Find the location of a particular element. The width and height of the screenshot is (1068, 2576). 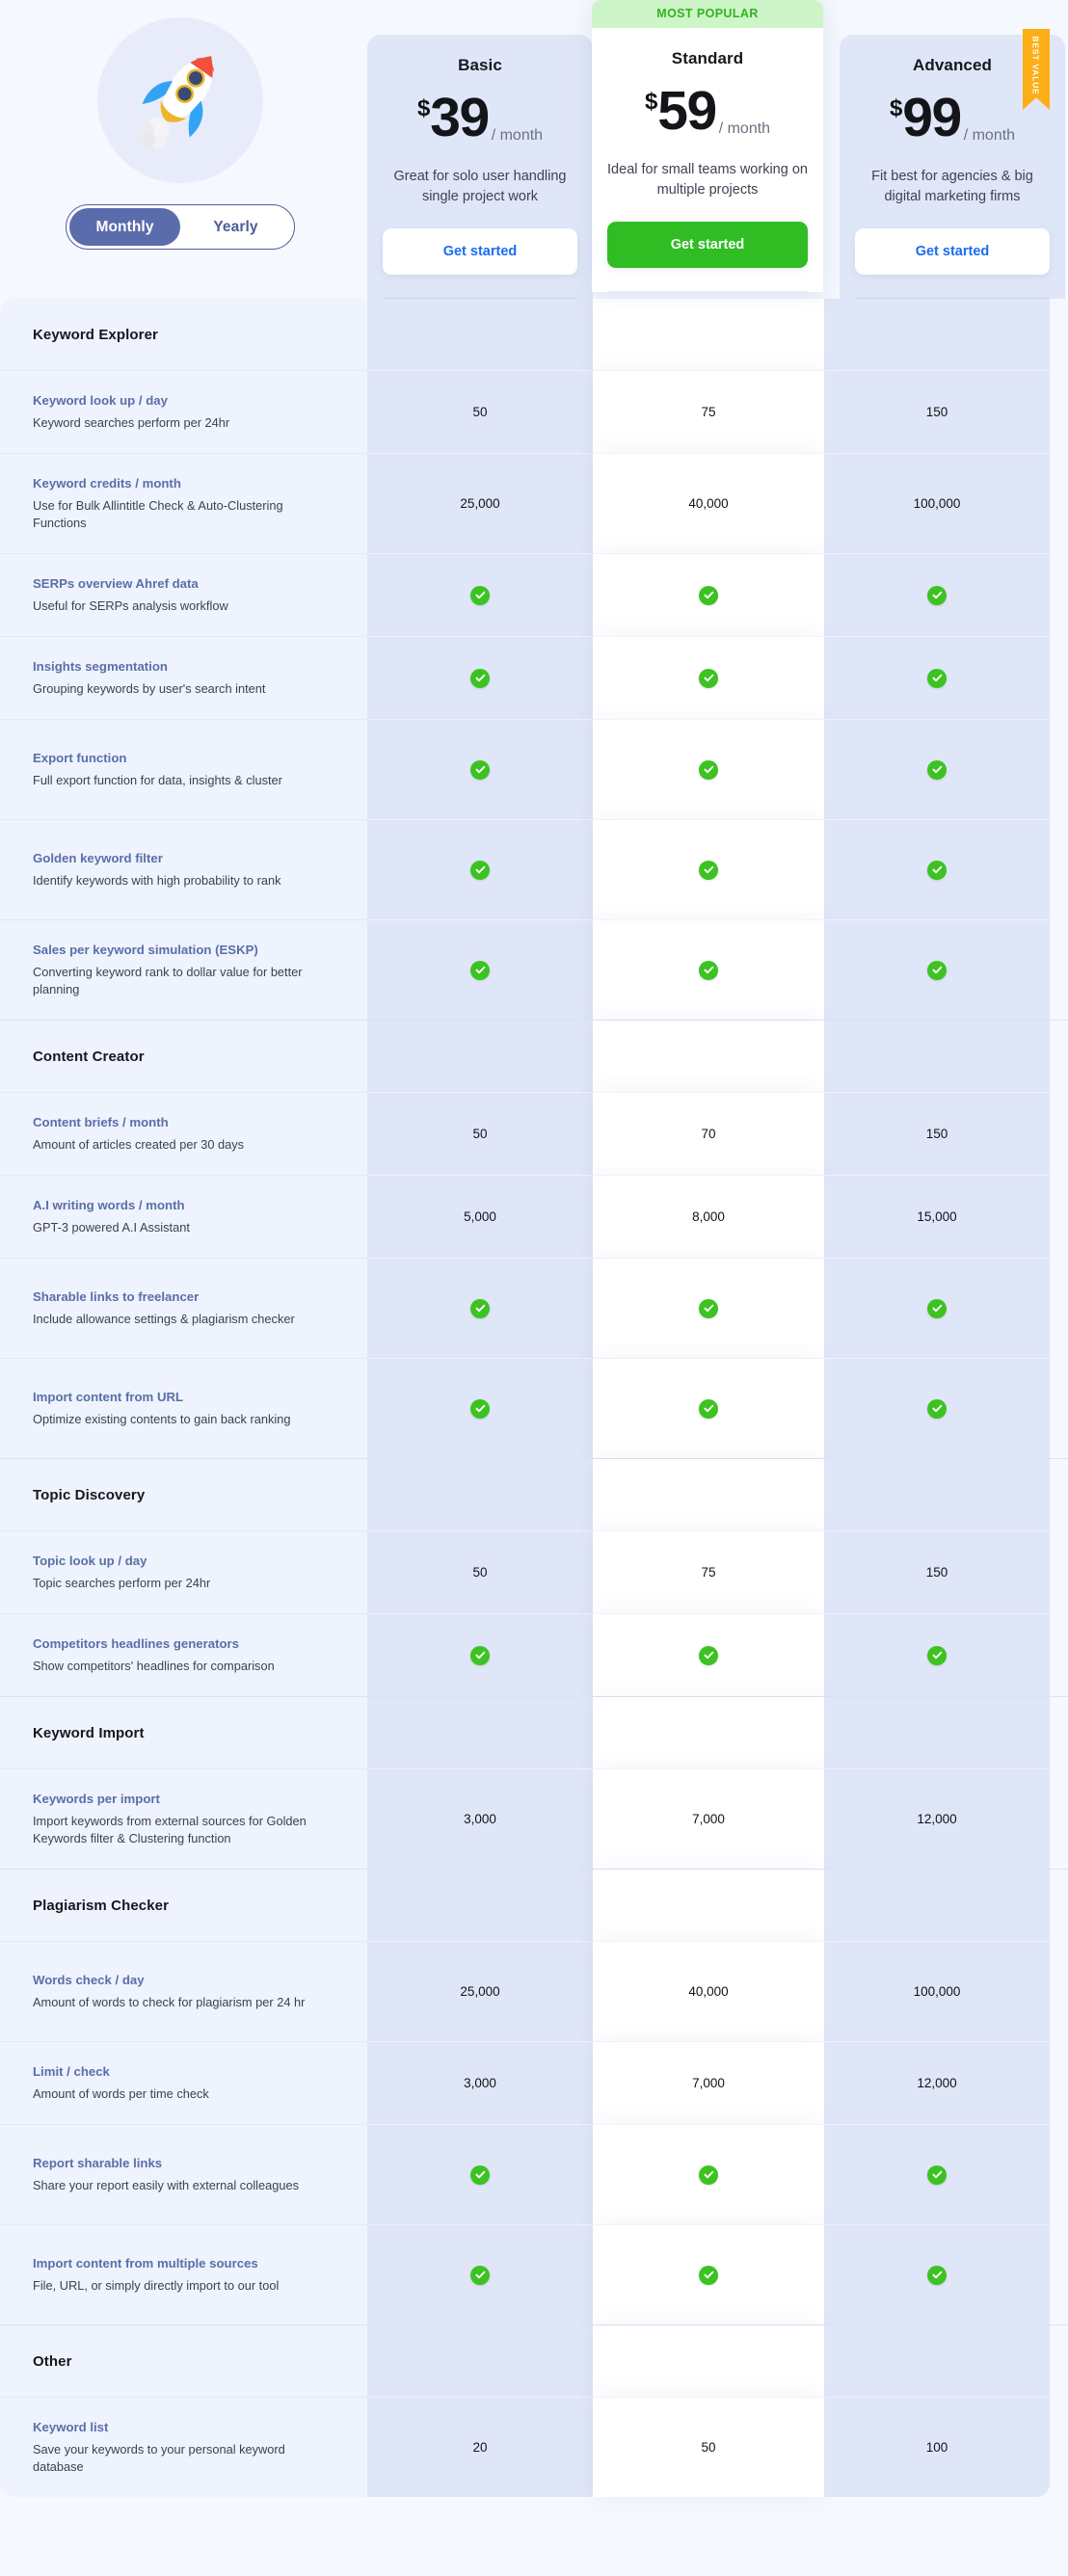

most-popular-badge: MOST POPULAR is located at coordinates (708, 14).